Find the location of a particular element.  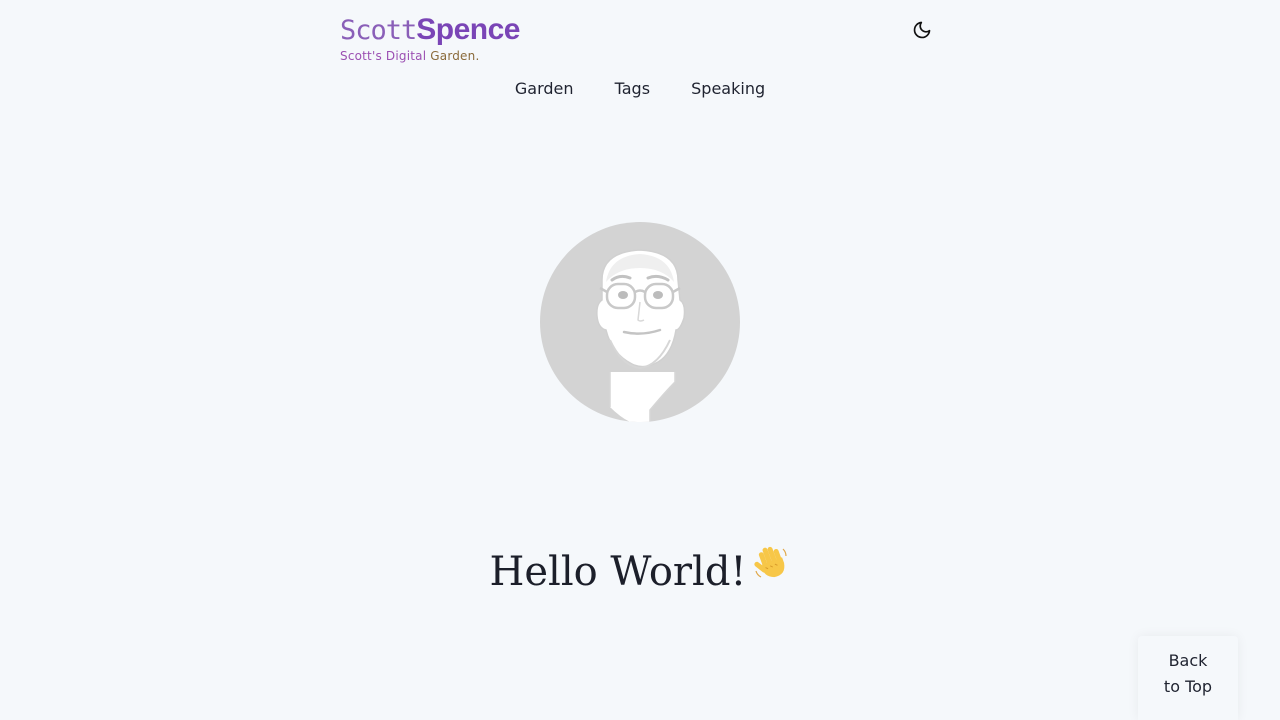

tagline-period: . is located at coordinates (477, 56).